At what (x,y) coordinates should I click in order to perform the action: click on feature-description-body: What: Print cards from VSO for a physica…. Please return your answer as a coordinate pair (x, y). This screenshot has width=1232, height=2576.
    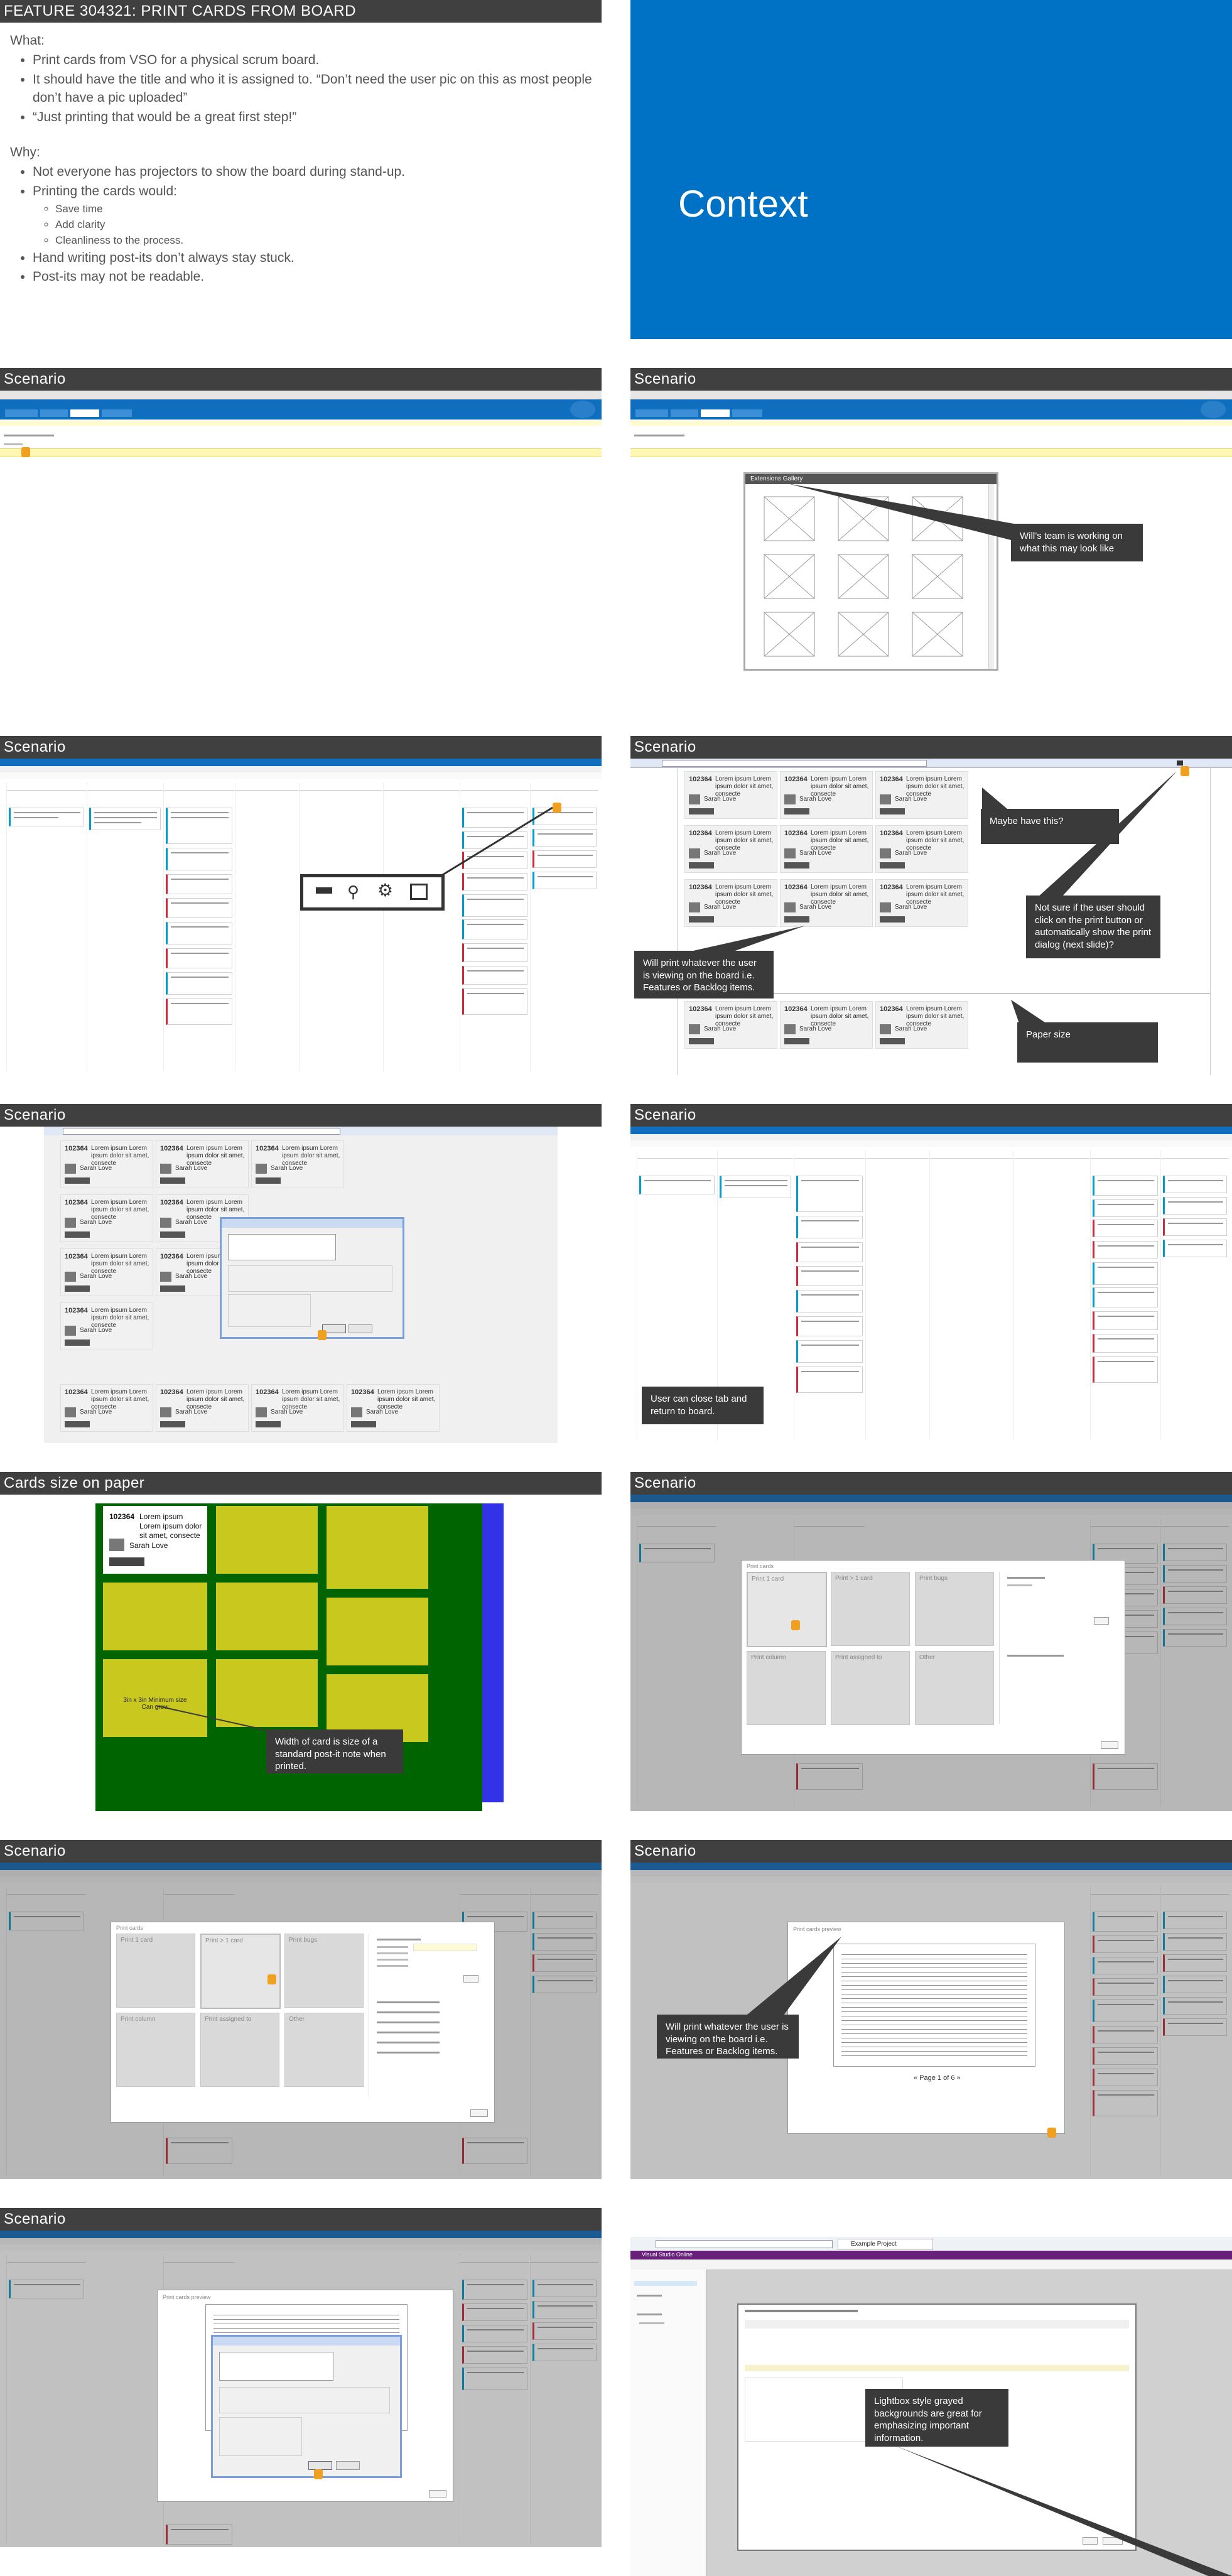
    Looking at the image, I should click on (305, 156).